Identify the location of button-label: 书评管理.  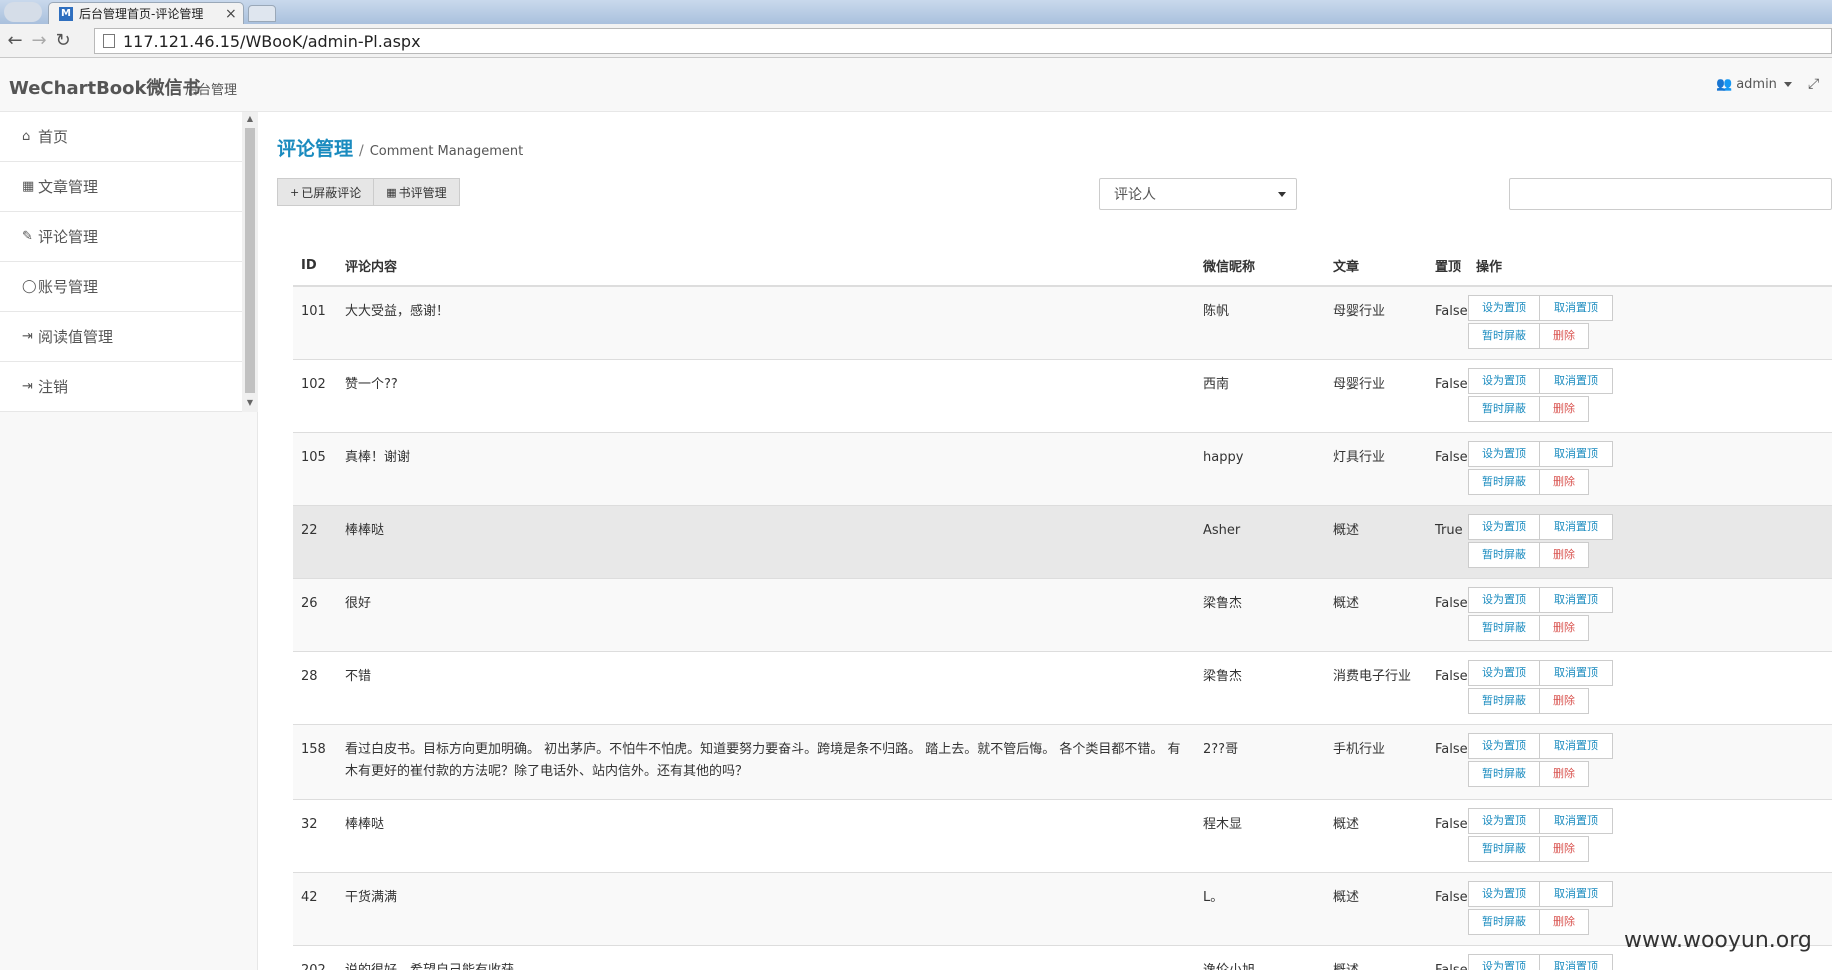
(422, 192).